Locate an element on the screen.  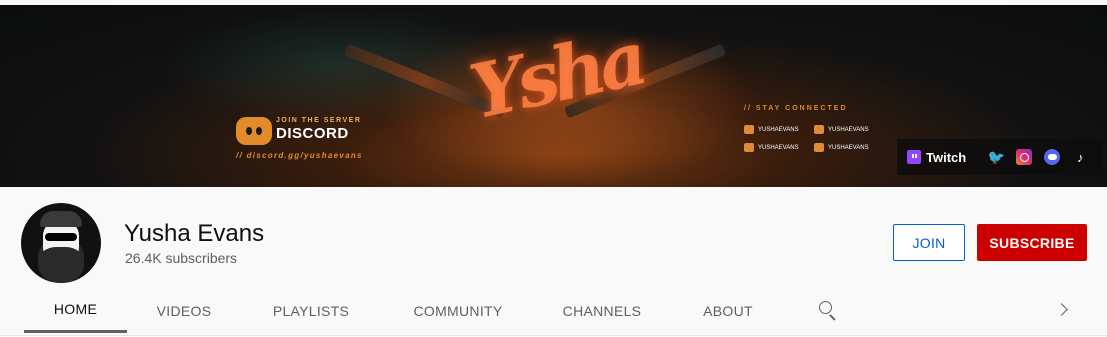
twitter-icon is located at coordinates (749, 129).